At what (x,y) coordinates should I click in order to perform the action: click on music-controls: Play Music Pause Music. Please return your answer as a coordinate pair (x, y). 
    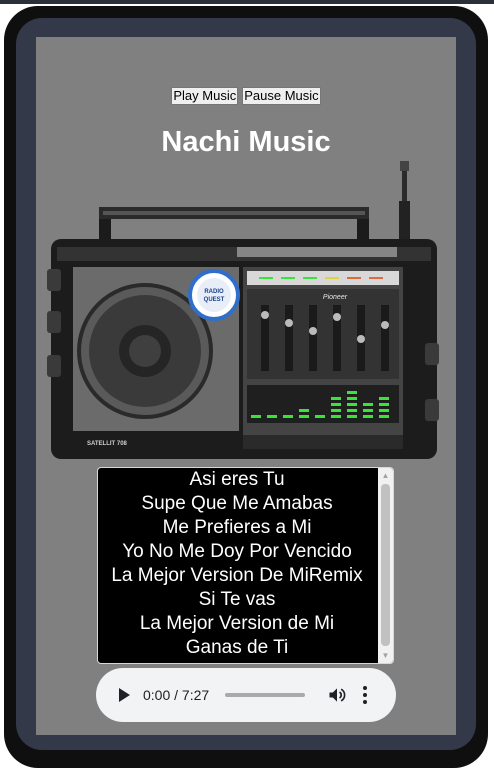
    Looking at the image, I should click on (246, 96).